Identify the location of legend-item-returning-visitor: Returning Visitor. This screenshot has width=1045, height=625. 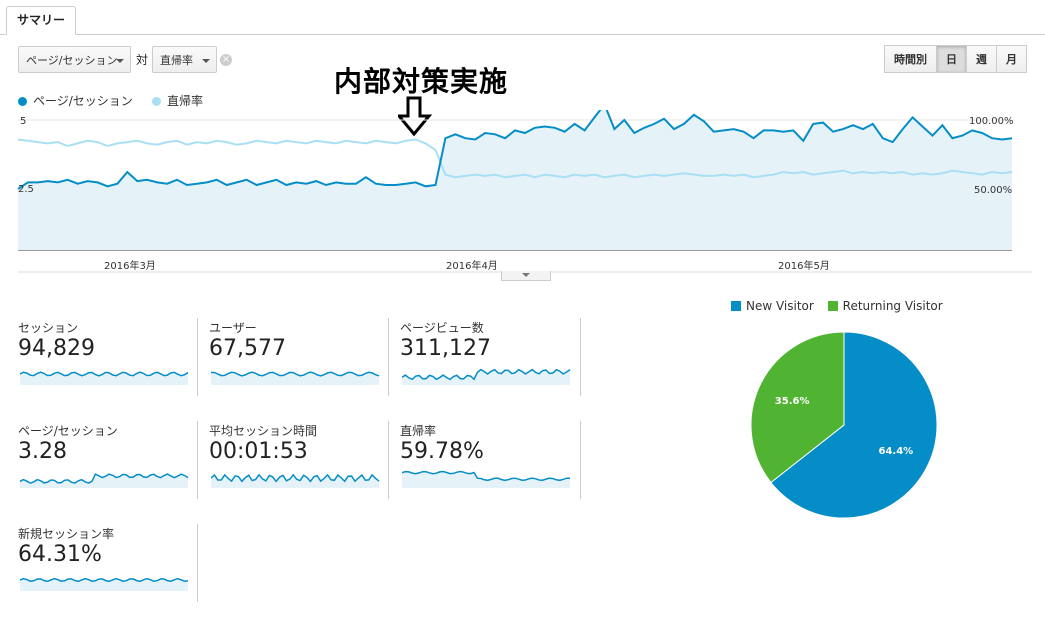
(885, 306).